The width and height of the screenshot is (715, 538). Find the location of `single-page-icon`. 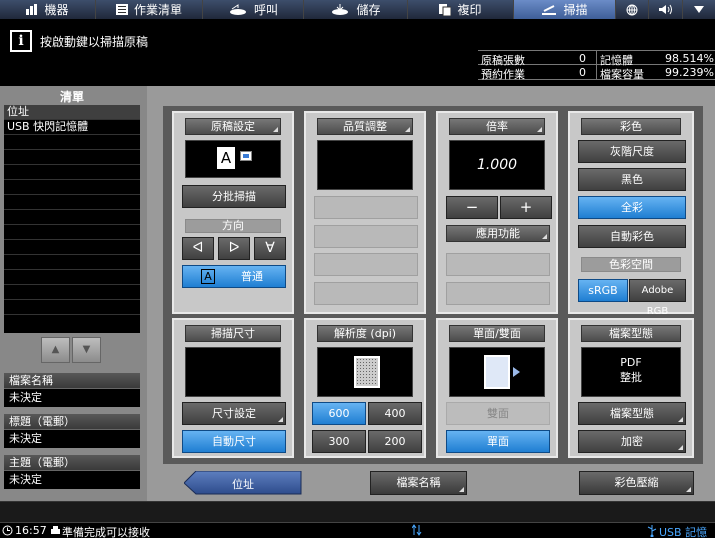

single-page-icon is located at coordinates (497, 372).